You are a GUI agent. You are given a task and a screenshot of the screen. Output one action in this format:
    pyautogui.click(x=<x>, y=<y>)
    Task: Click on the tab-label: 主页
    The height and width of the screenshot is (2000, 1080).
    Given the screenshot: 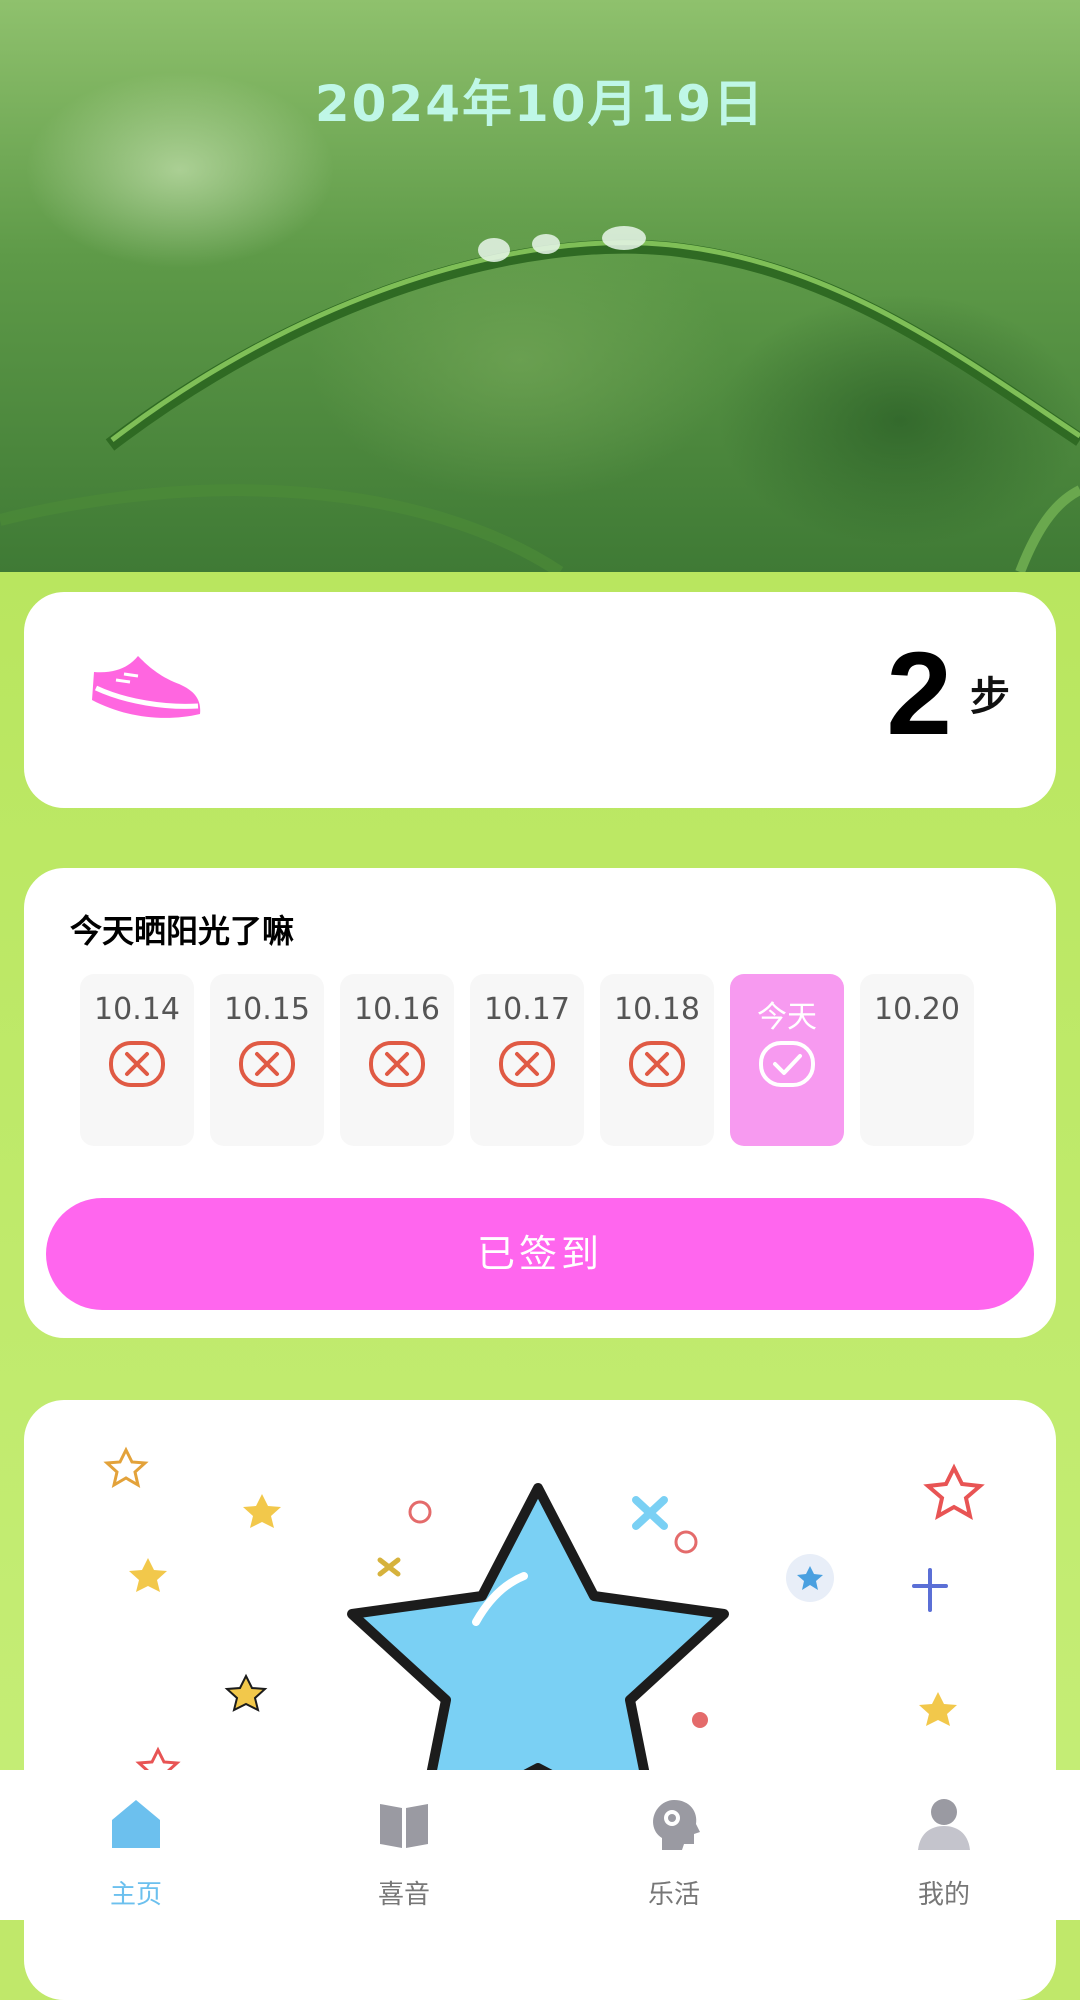 What is the action you would take?
    pyautogui.click(x=135, y=1895)
    